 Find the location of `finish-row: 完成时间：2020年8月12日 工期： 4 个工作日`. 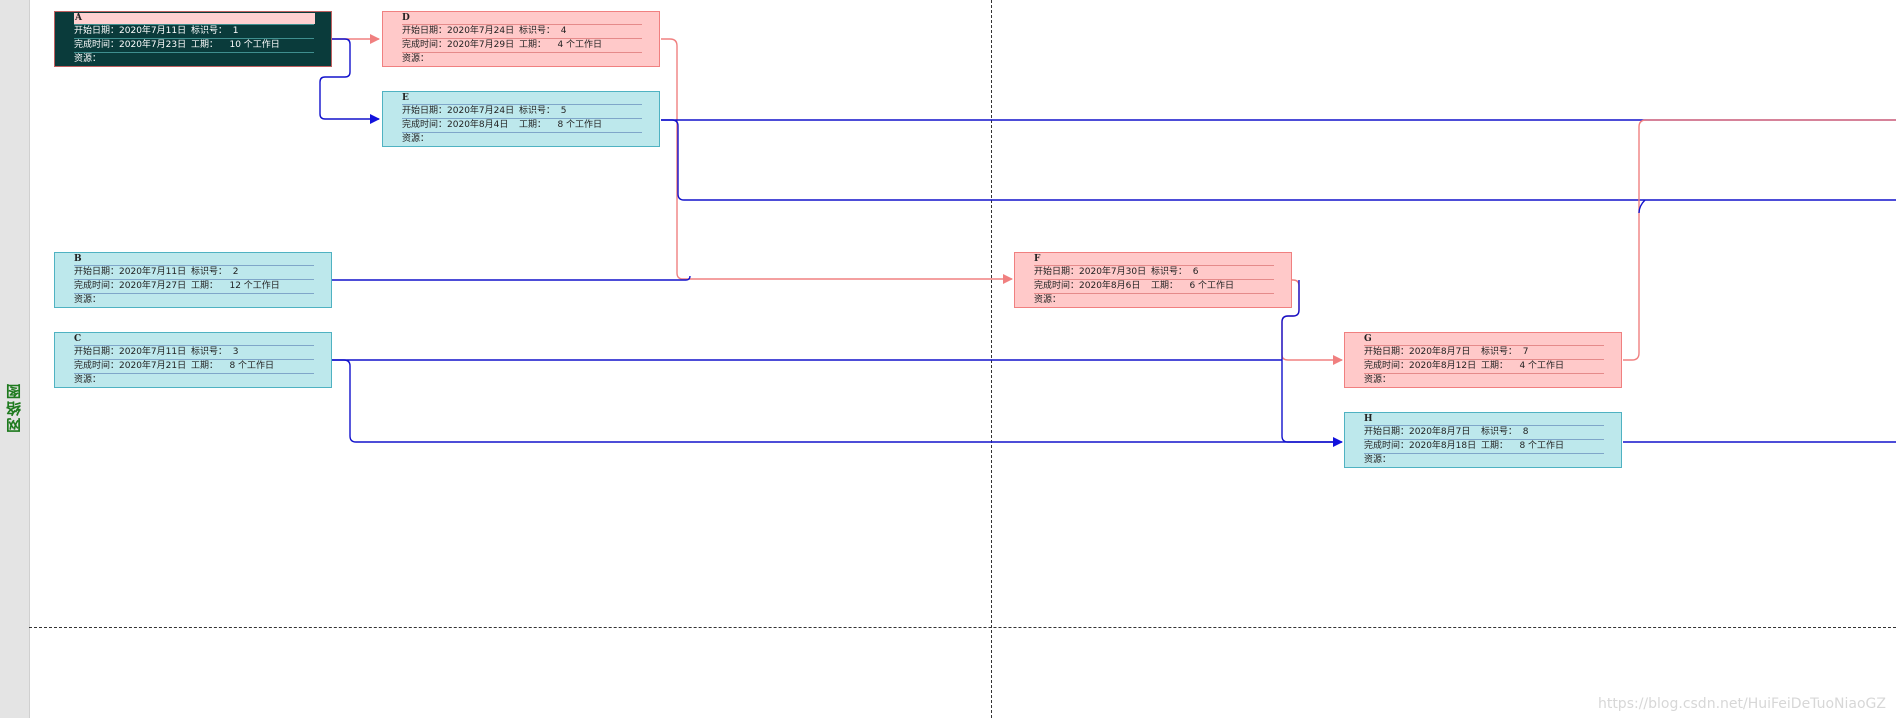

finish-row: 完成时间：2020年8月12日 工期： 4 个工作日 is located at coordinates (1484, 366).